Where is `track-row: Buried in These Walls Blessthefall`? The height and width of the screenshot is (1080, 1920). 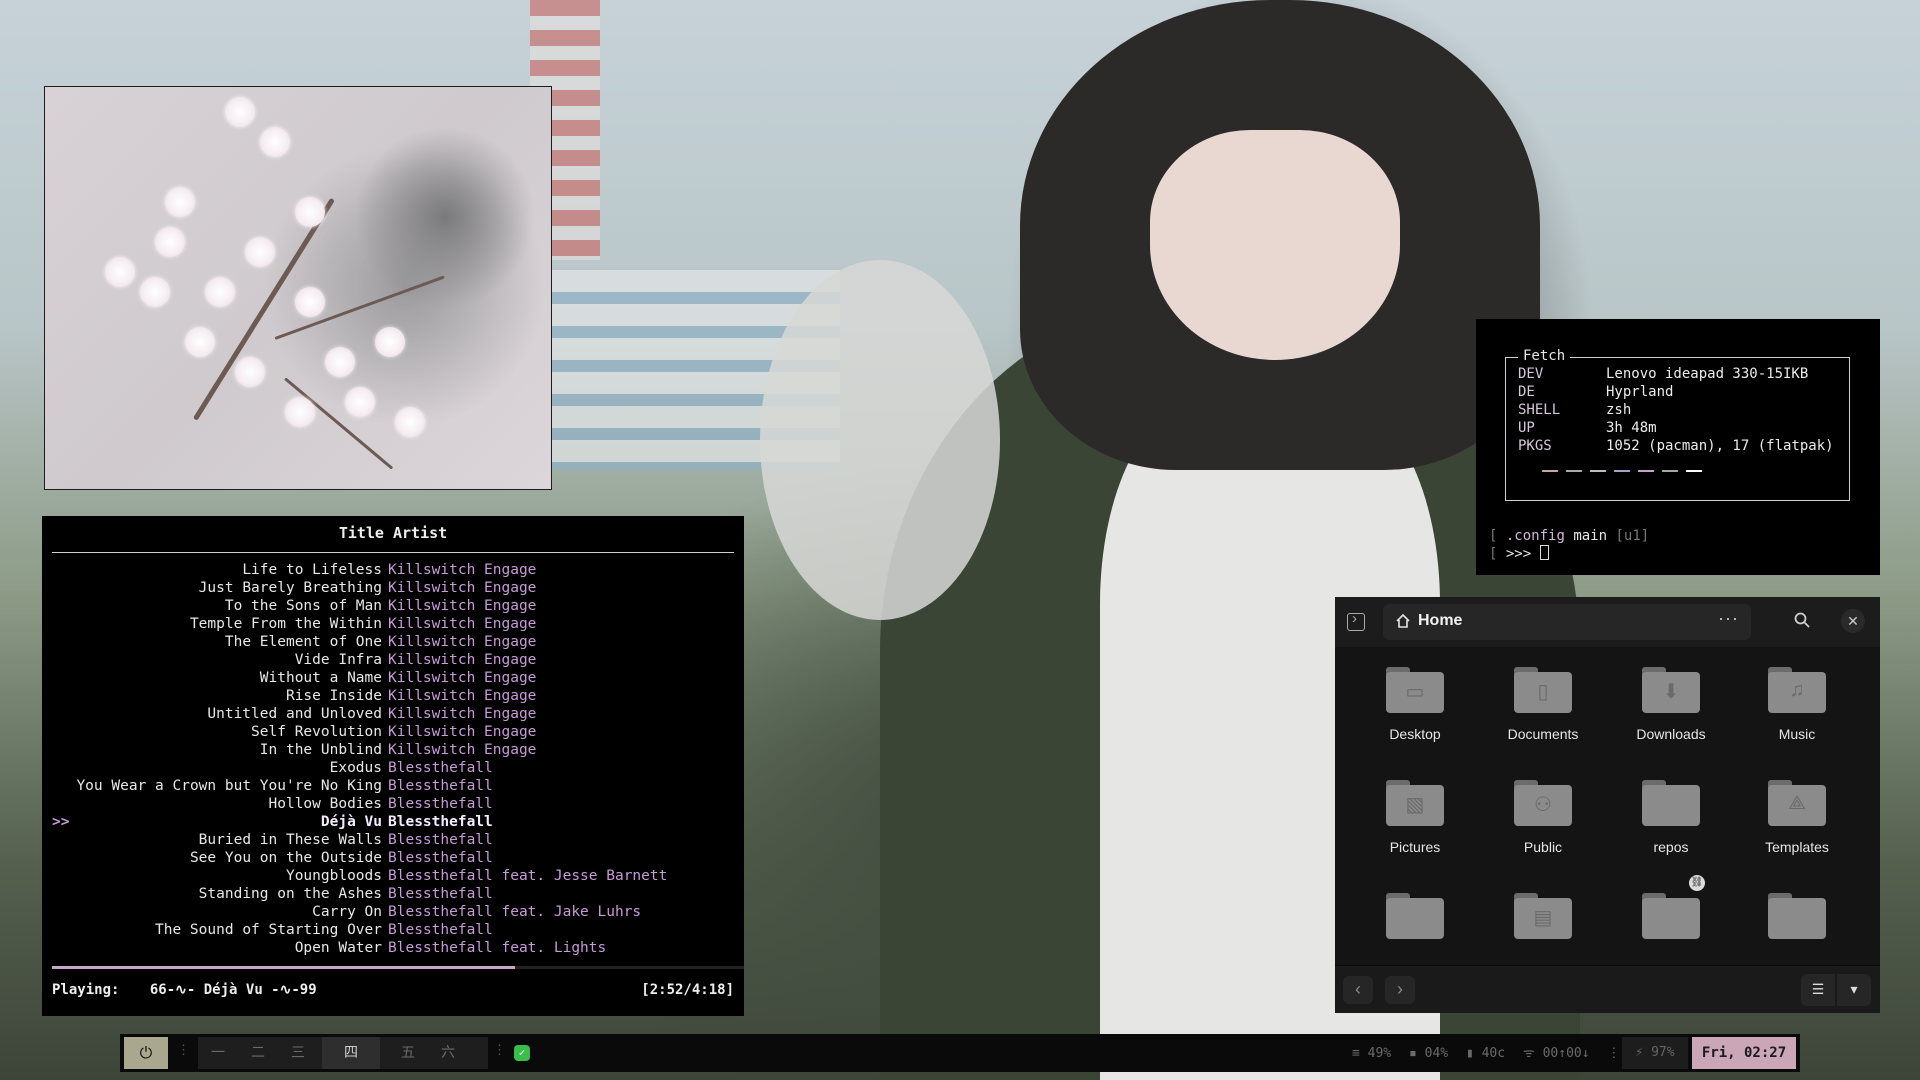
track-row: Buried in These Walls Blessthefall is located at coordinates (393, 840).